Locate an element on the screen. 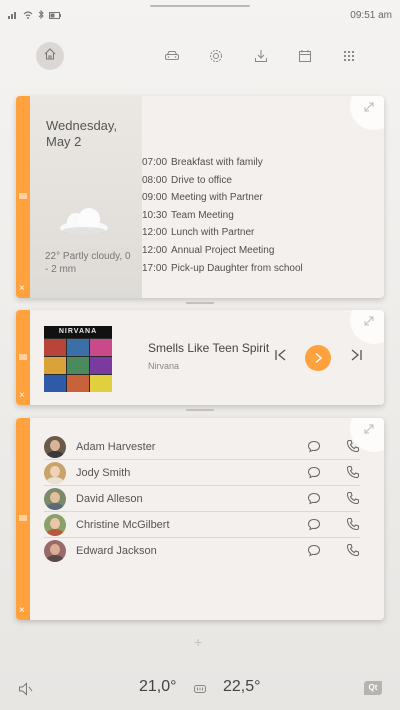  home-icon is located at coordinates (50, 56).